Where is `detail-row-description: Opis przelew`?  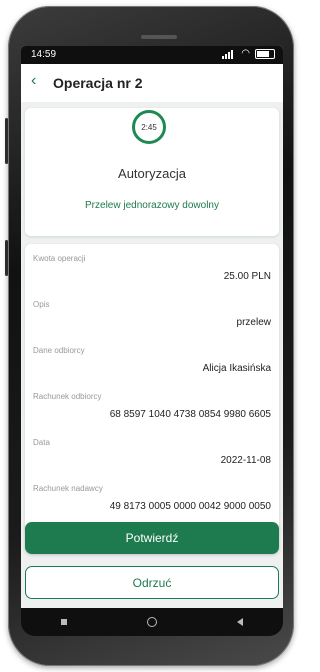 detail-row-description: Opis przelew is located at coordinates (152, 314).